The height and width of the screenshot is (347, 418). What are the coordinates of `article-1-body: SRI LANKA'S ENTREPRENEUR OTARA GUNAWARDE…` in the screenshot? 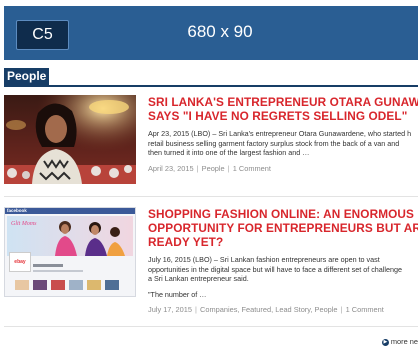 It's located at (283, 134).